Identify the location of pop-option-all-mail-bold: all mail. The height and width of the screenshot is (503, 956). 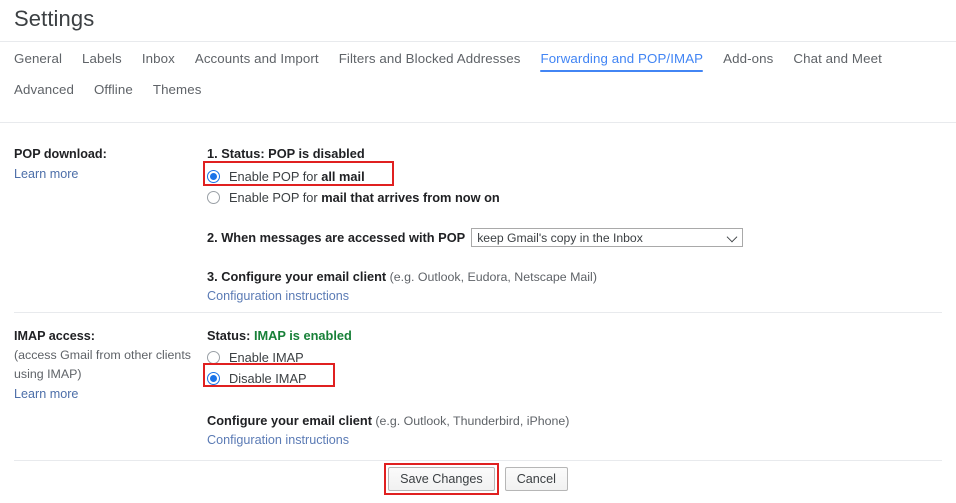
(343, 176).